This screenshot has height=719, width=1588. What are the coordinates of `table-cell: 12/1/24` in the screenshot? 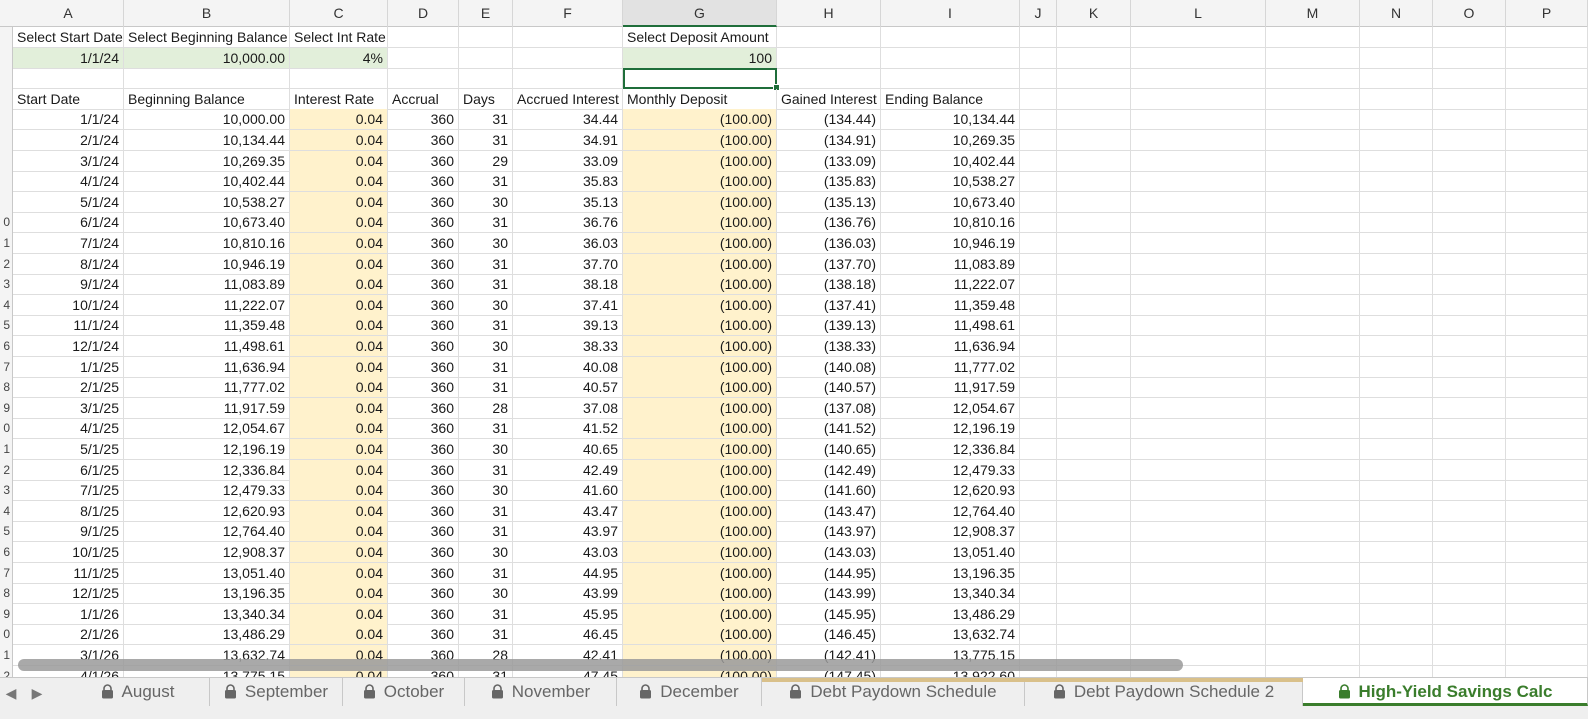 It's located at (68, 346).